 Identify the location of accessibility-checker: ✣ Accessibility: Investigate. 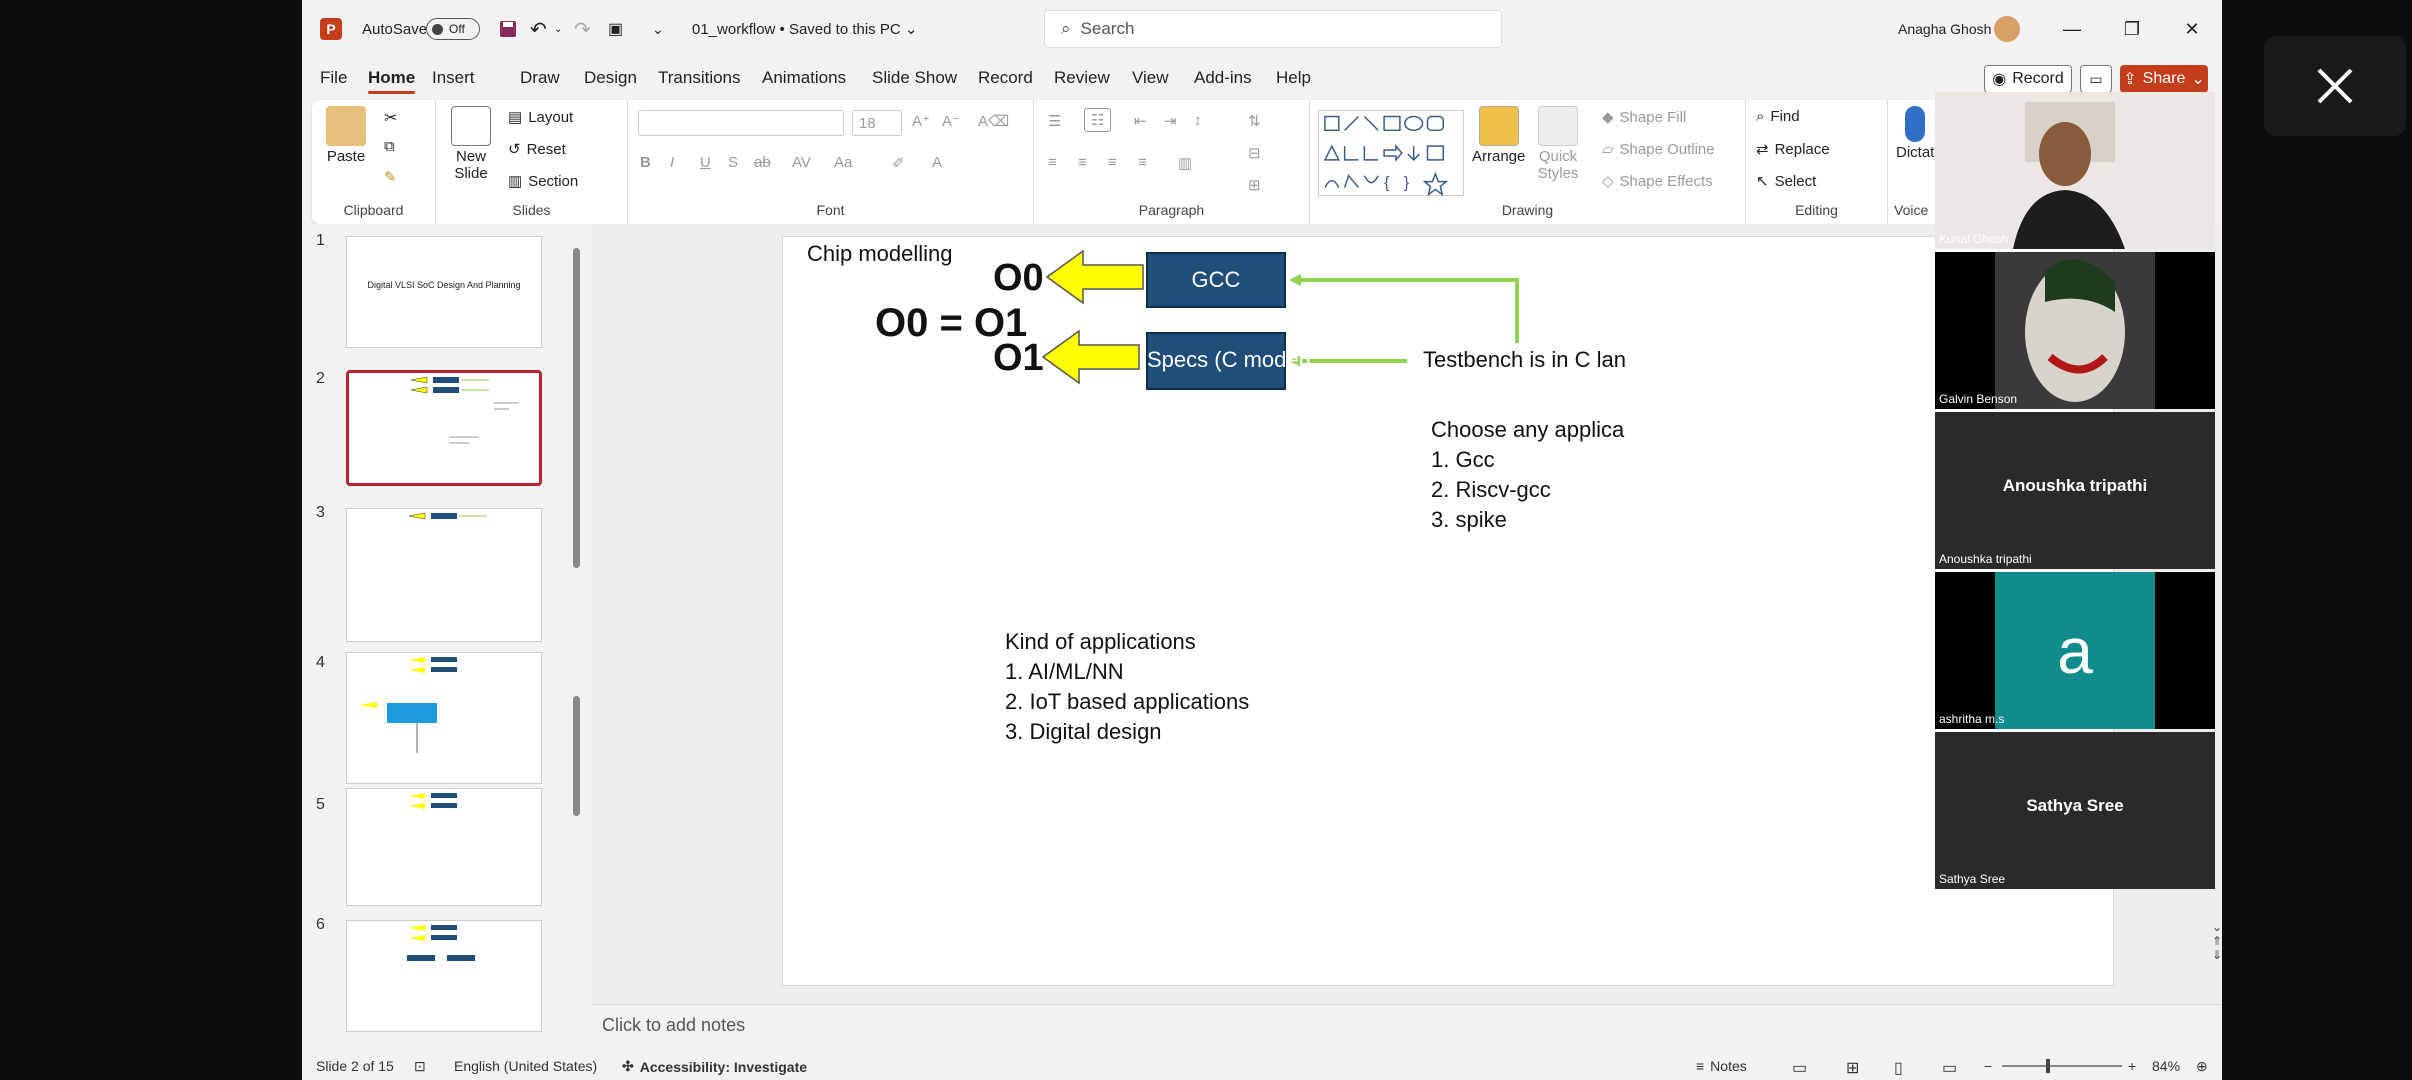
(714, 1066).